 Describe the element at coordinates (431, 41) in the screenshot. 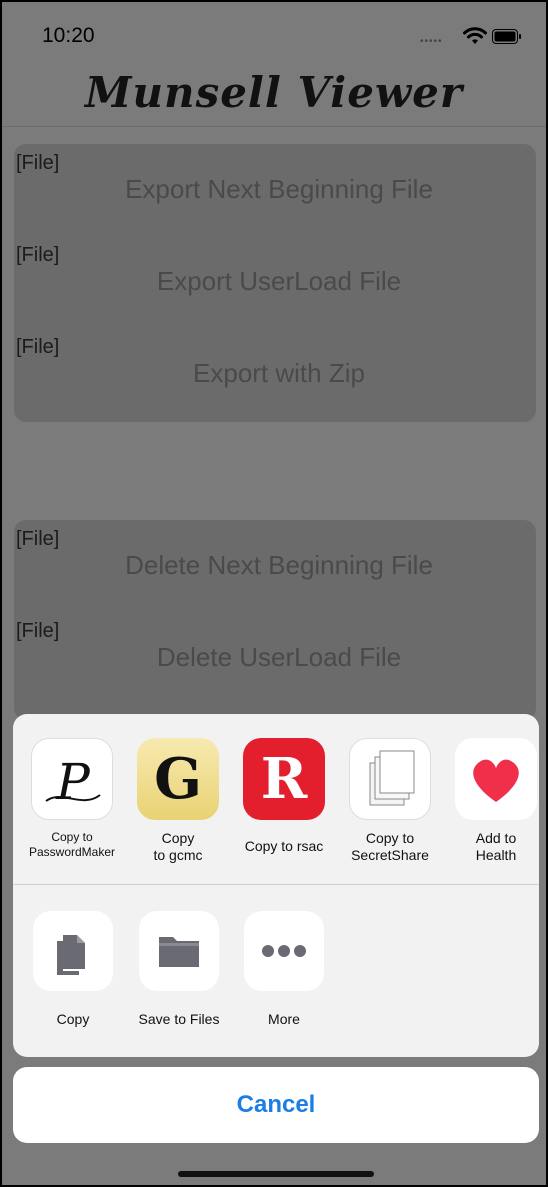

I see `cellular-signal-icon: •••••` at that location.